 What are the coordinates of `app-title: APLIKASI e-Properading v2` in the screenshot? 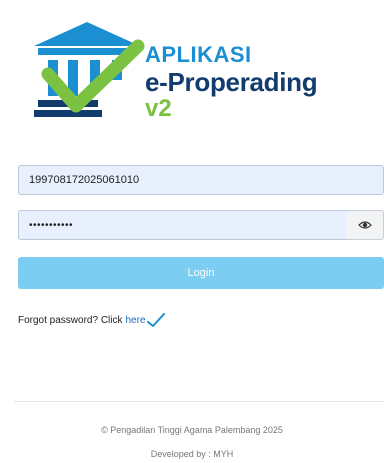 It's located at (231, 82).